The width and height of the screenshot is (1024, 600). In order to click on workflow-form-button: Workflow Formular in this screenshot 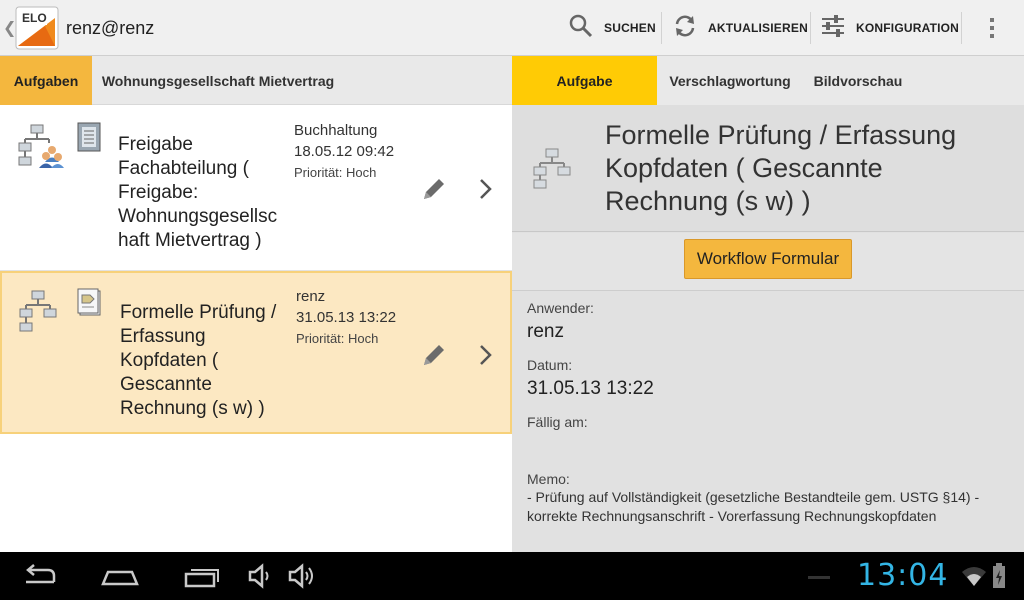, I will do `click(768, 259)`.